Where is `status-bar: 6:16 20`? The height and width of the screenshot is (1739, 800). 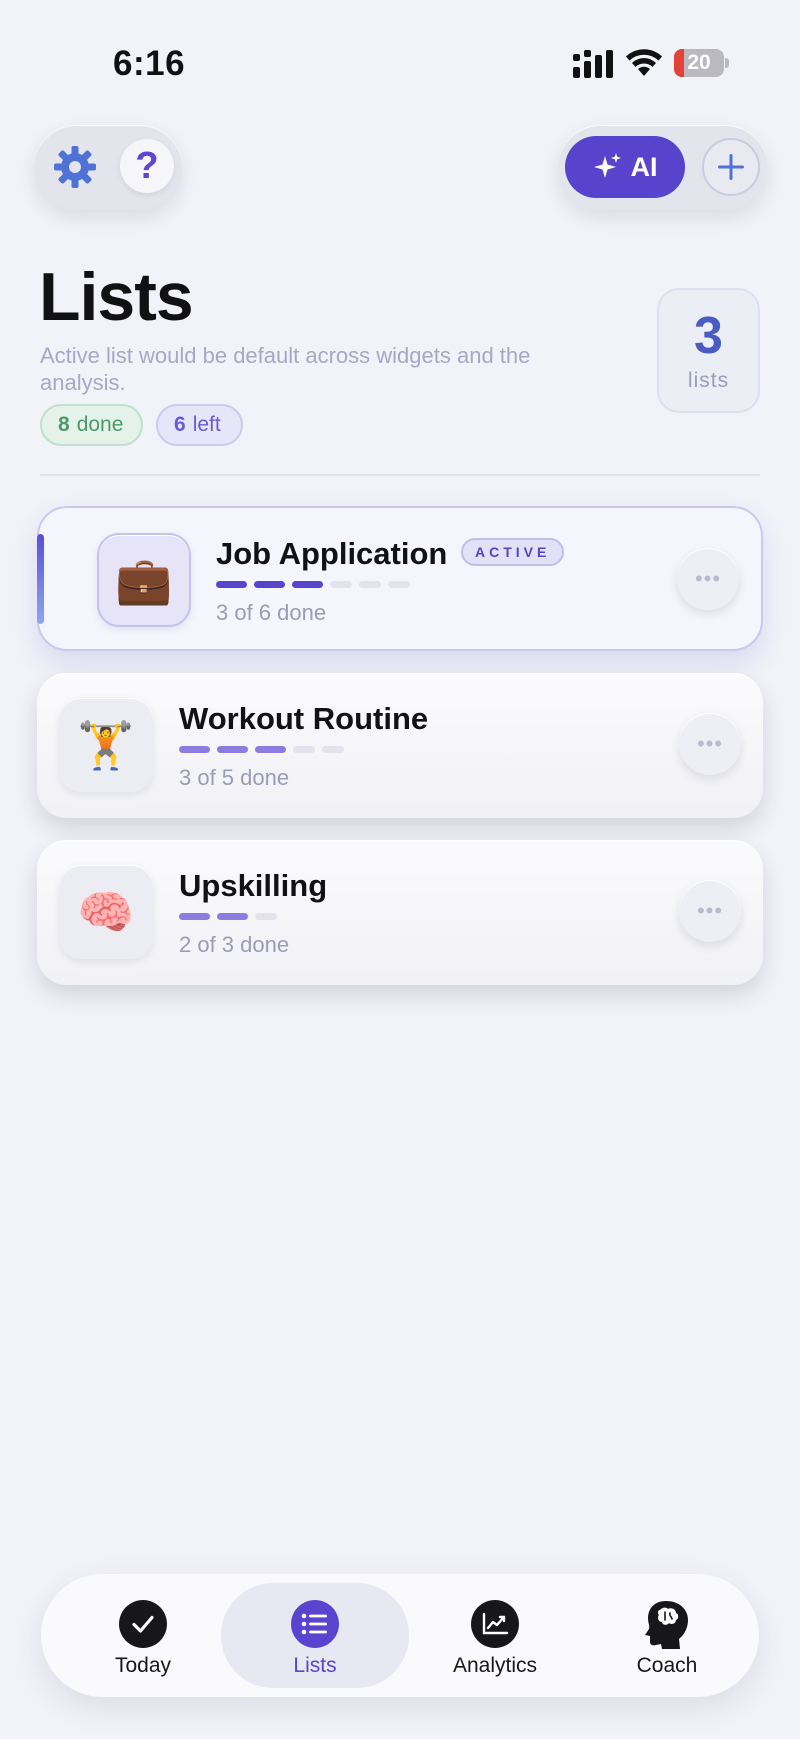 status-bar: 6:16 20 is located at coordinates (400, 55).